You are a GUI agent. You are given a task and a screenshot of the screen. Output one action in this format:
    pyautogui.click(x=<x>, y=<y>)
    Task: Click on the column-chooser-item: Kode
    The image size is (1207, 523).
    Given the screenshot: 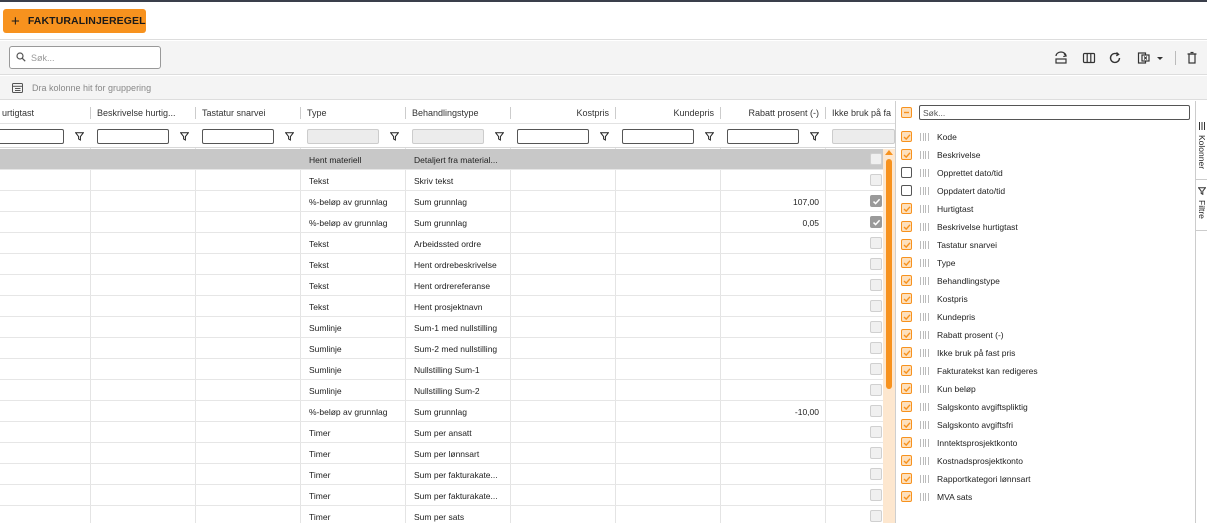 What is the action you would take?
    pyautogui.click(x=1046, y=137)
    